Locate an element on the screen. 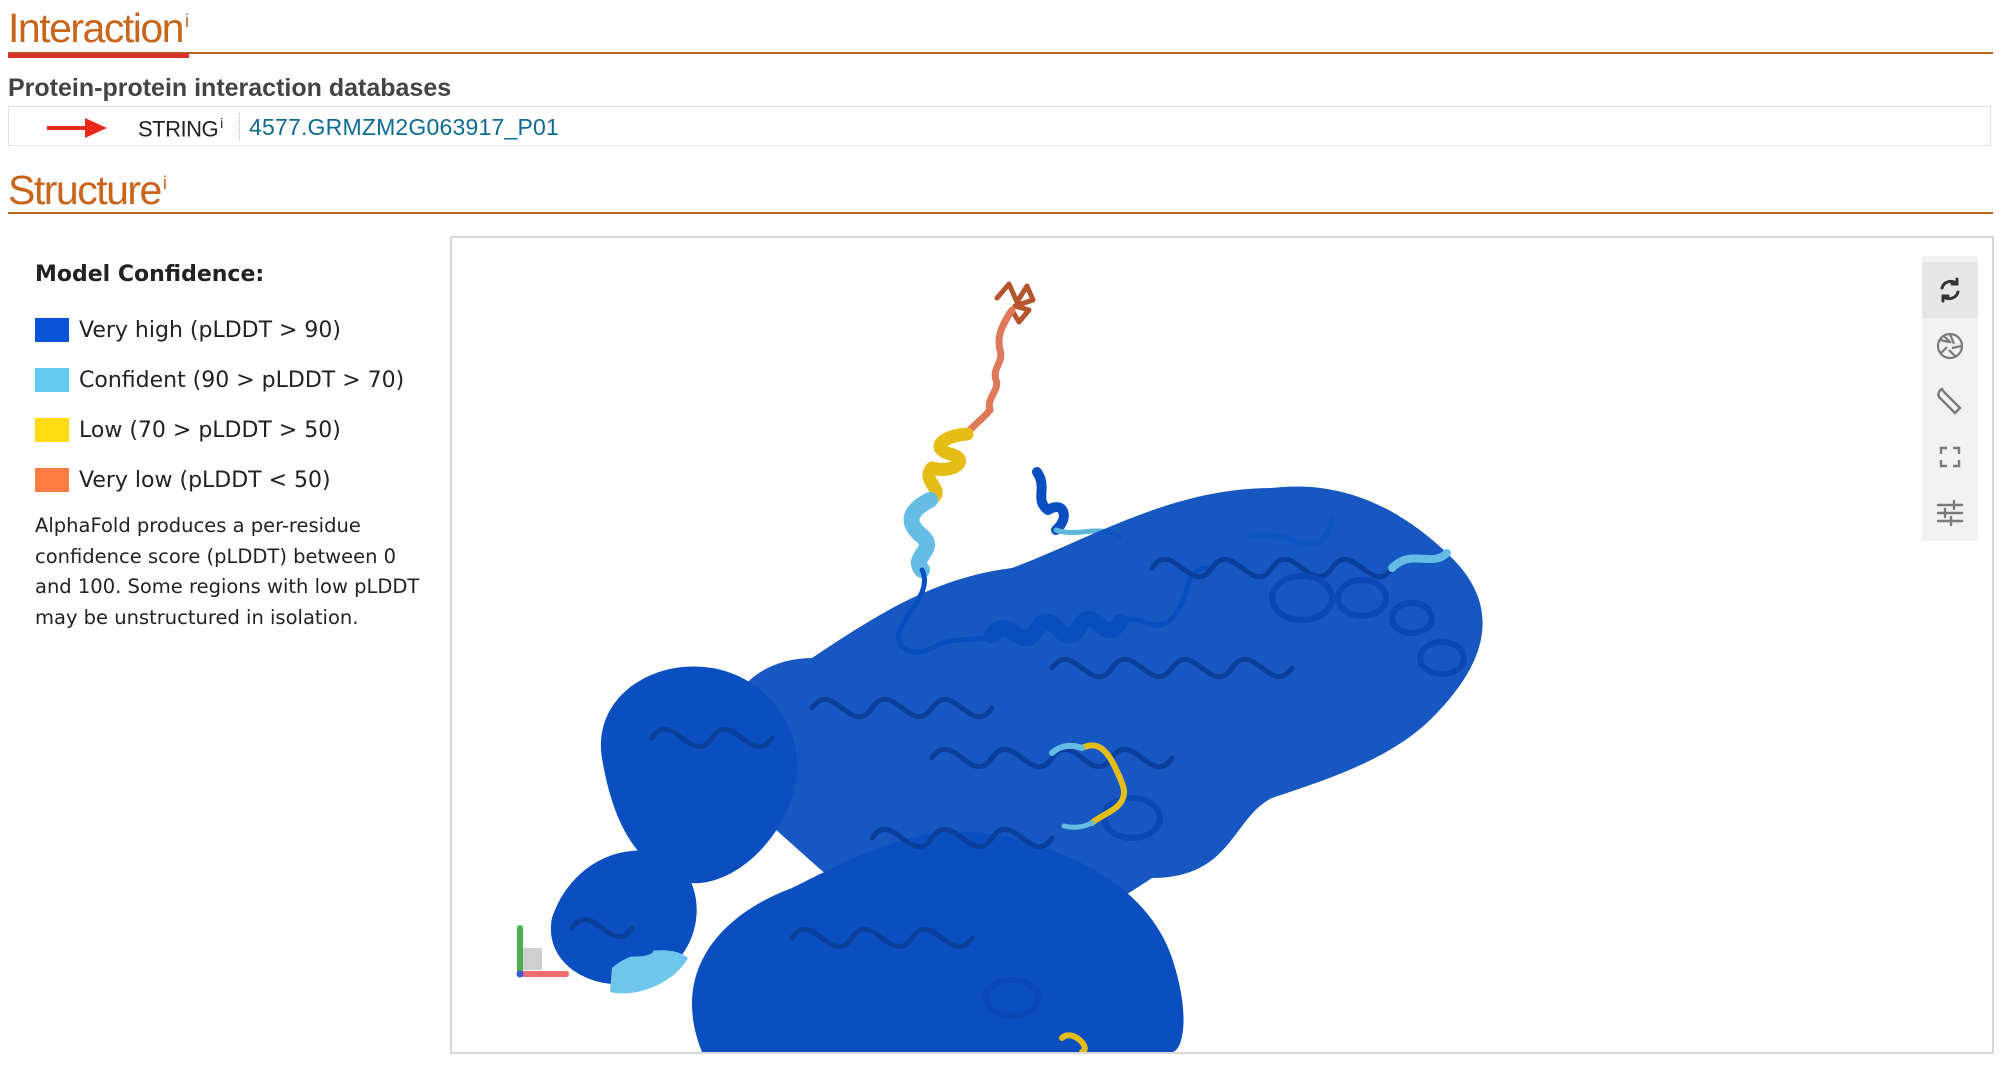  row-divider is located at coordinates (239, 127).